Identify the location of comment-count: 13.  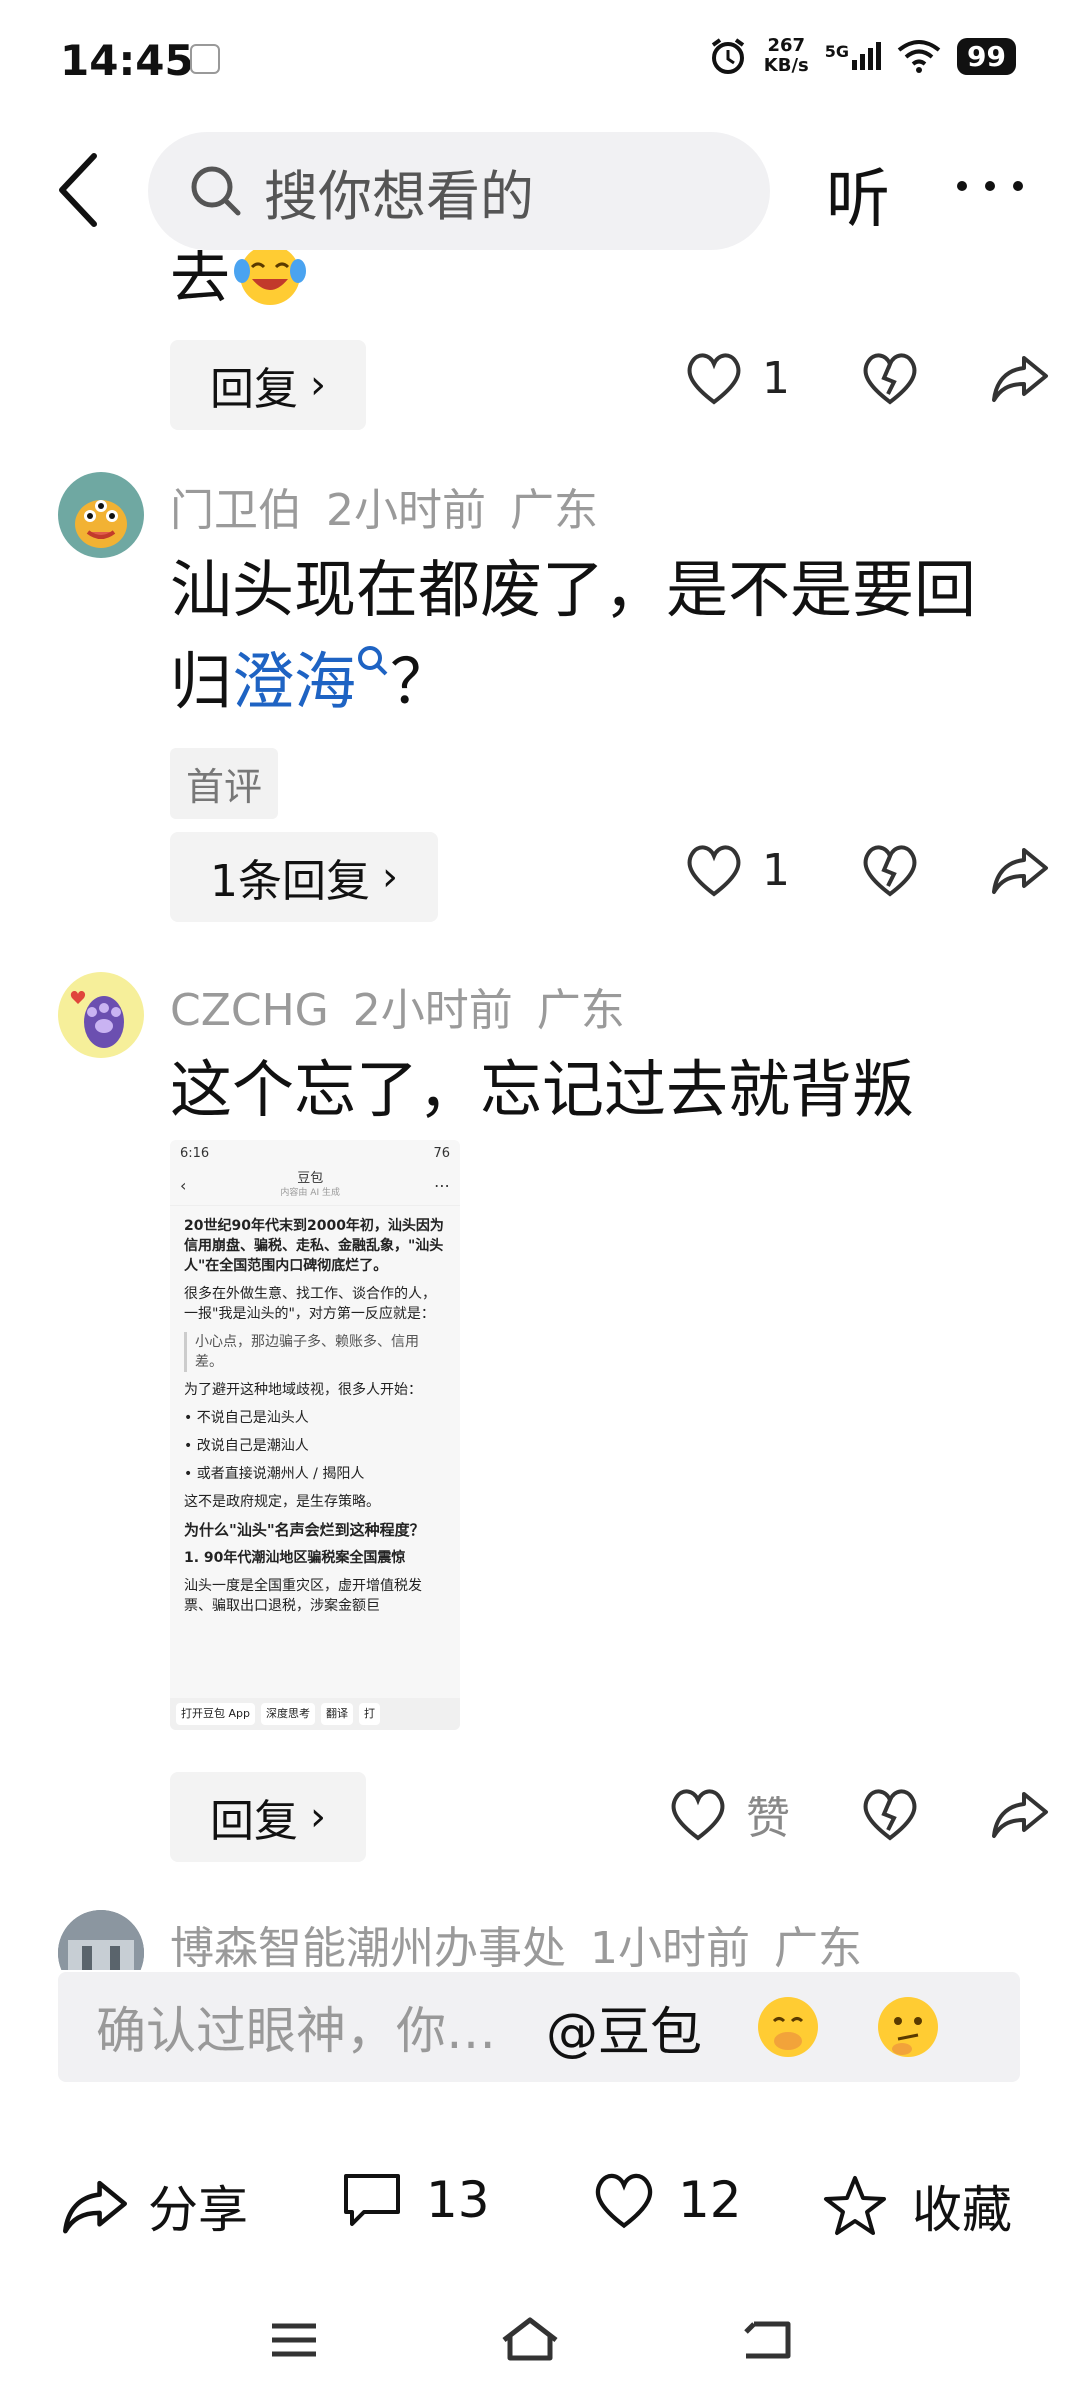
(458, 2200).